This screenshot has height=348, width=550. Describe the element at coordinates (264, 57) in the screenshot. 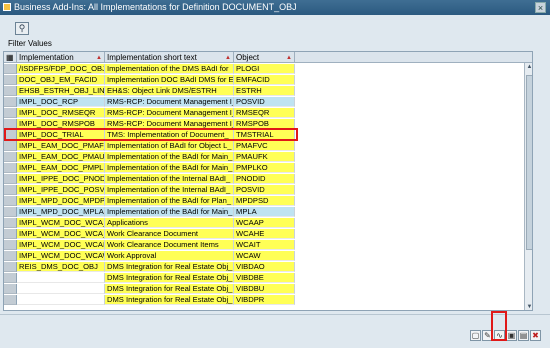

I see `column-object: Object ▲` at that location.